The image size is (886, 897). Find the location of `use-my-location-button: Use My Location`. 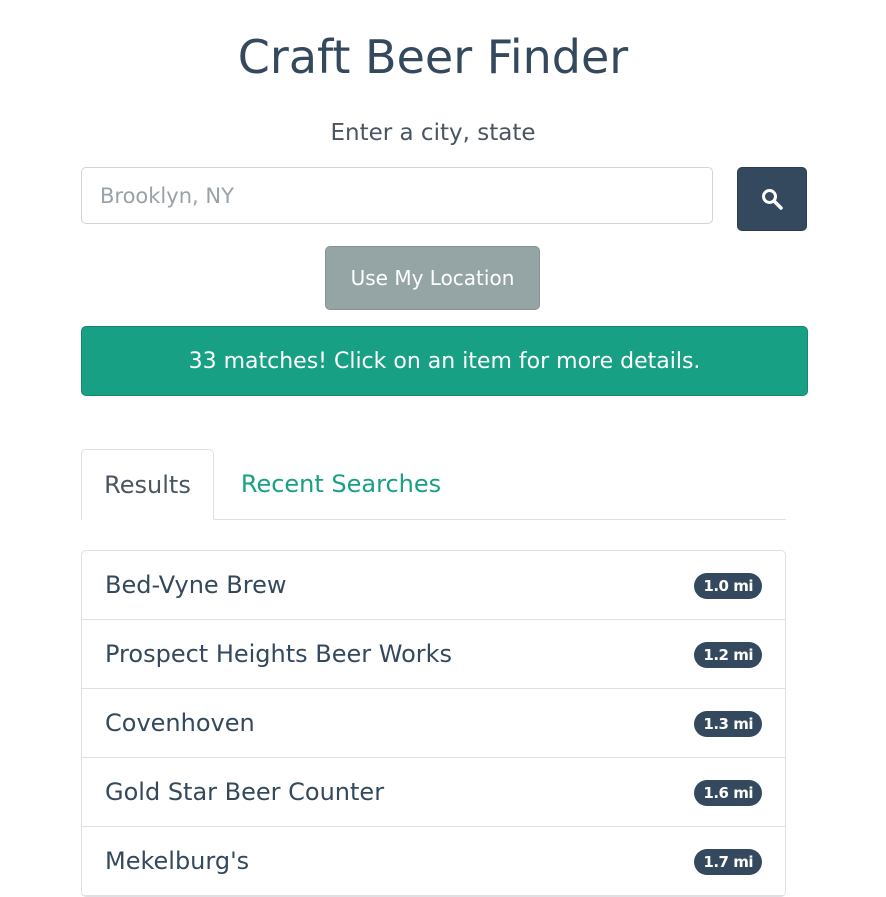

use-my-location-button: Use My Location is located at coordinates (432, 278).